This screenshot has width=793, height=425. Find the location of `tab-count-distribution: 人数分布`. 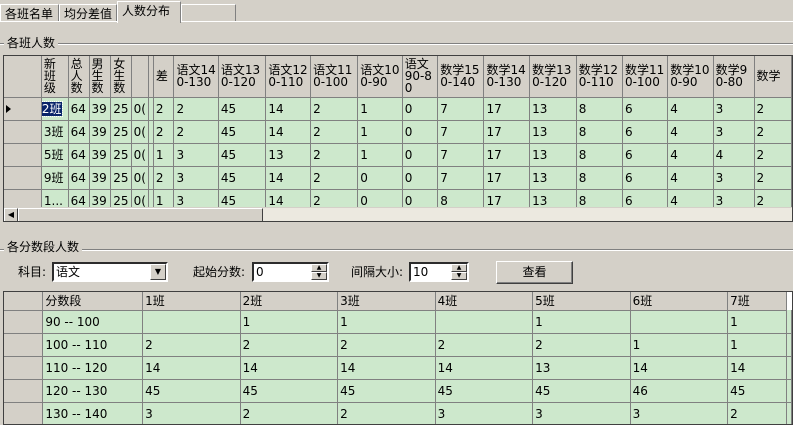

tab-count-distribution: 人数分布 is located at coordinates (149, 12).